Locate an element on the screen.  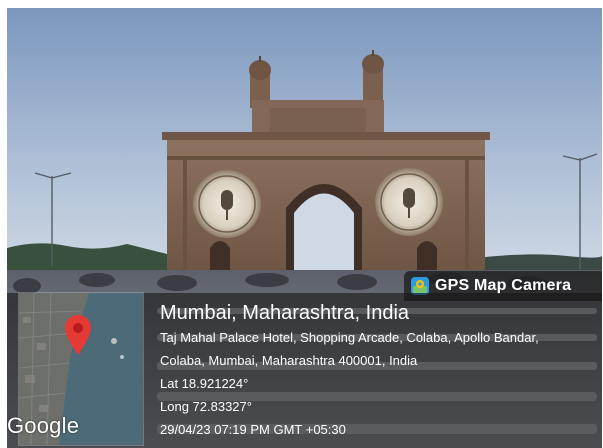
timestamp: 29/04/23 07:19 PM GMT +05:30 is located at coordinates (253, 429).